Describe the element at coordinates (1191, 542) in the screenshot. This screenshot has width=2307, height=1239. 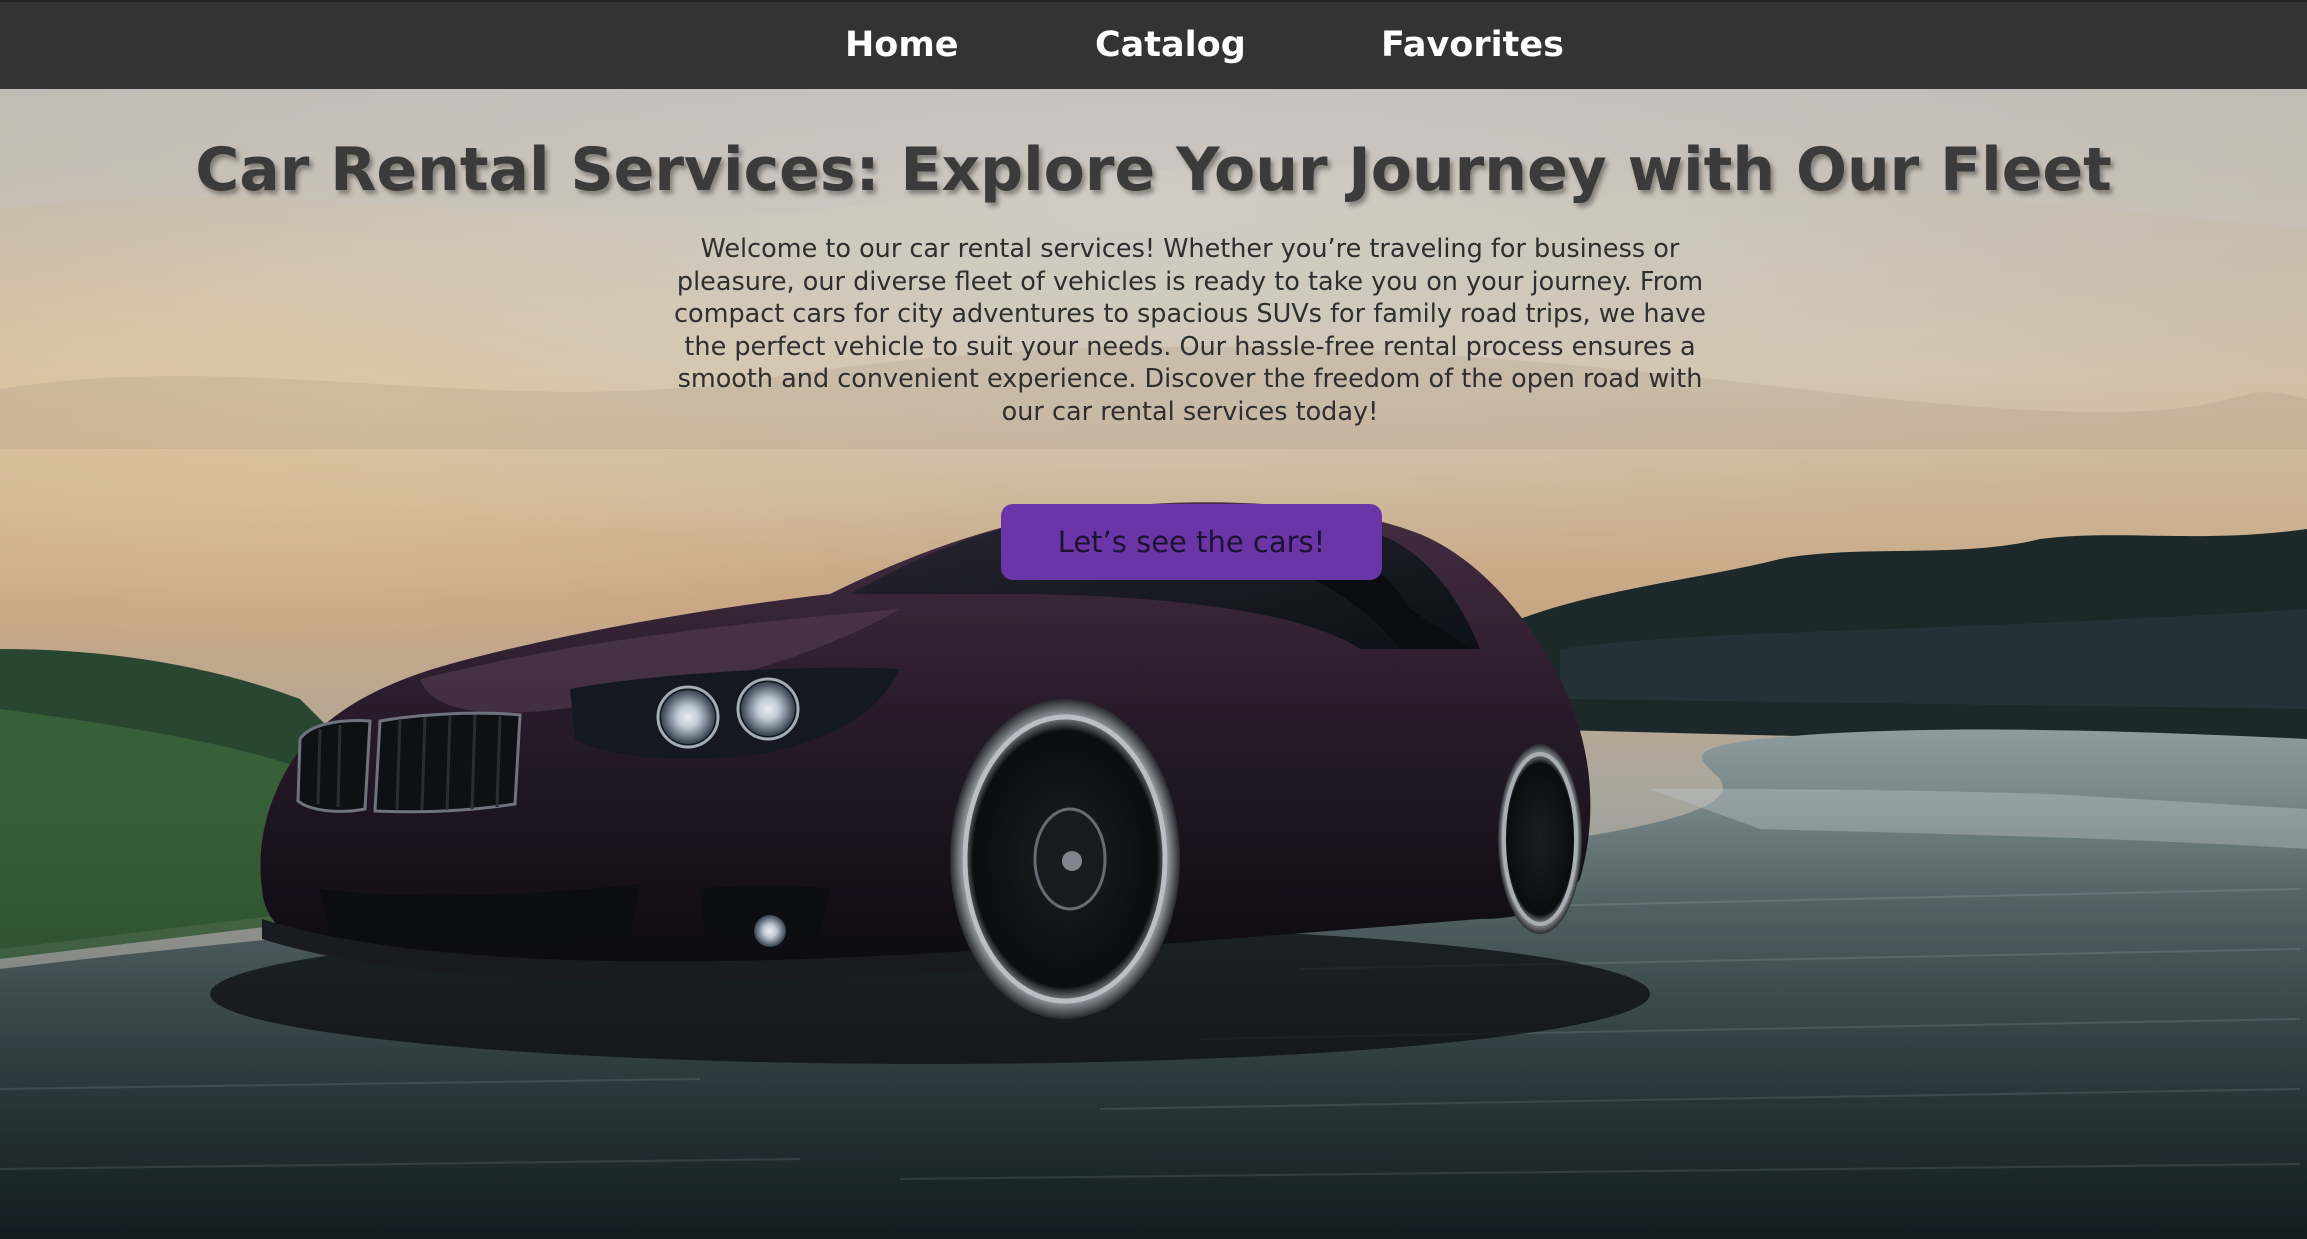
I see `see-cars-button: Let’s see the cars!` at that location.